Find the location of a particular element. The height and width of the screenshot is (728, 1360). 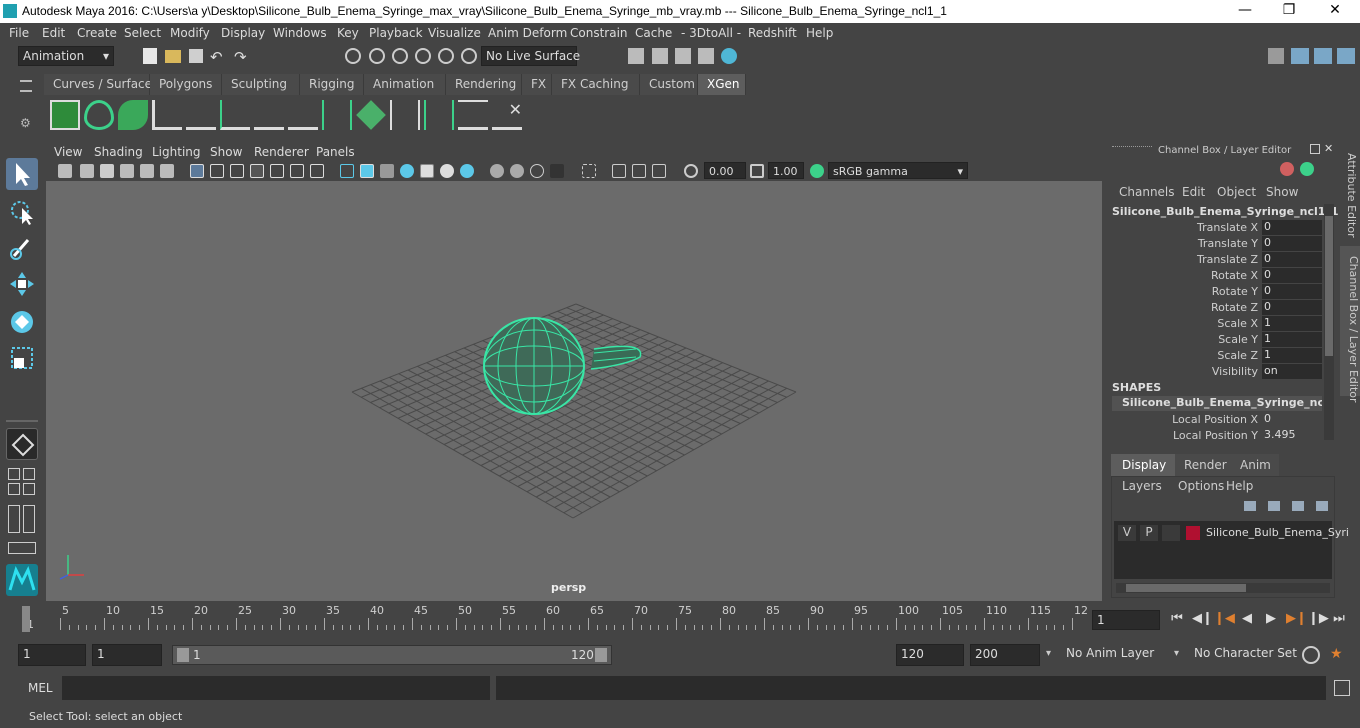

menu-constrain: Constrain is located at coordinates (599, 33).